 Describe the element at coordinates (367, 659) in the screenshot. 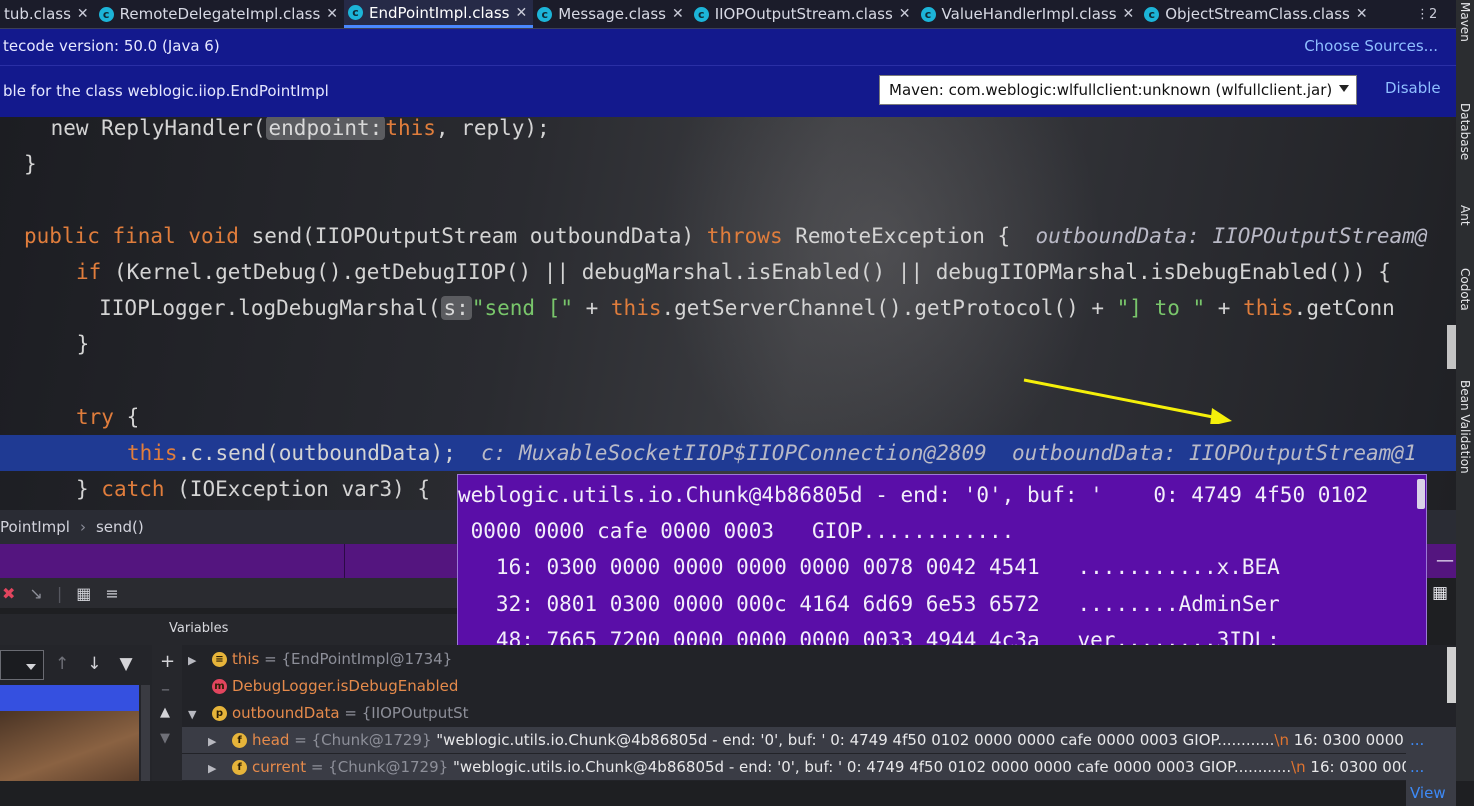

I see `variable-val: {EndPointImpl@1734}` at that location.